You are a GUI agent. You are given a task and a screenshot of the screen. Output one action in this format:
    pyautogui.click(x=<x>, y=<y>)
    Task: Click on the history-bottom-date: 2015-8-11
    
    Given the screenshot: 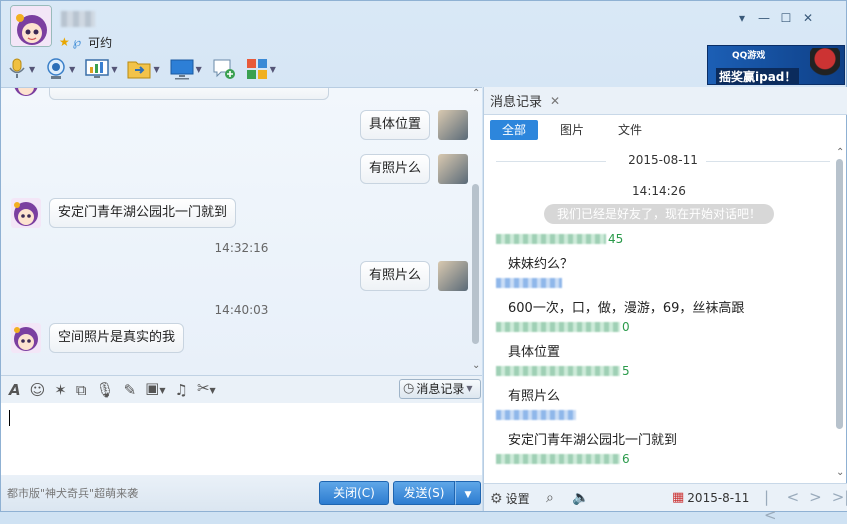 What is the action you would take?
    pyautogui.click(x=718, y=497)
    